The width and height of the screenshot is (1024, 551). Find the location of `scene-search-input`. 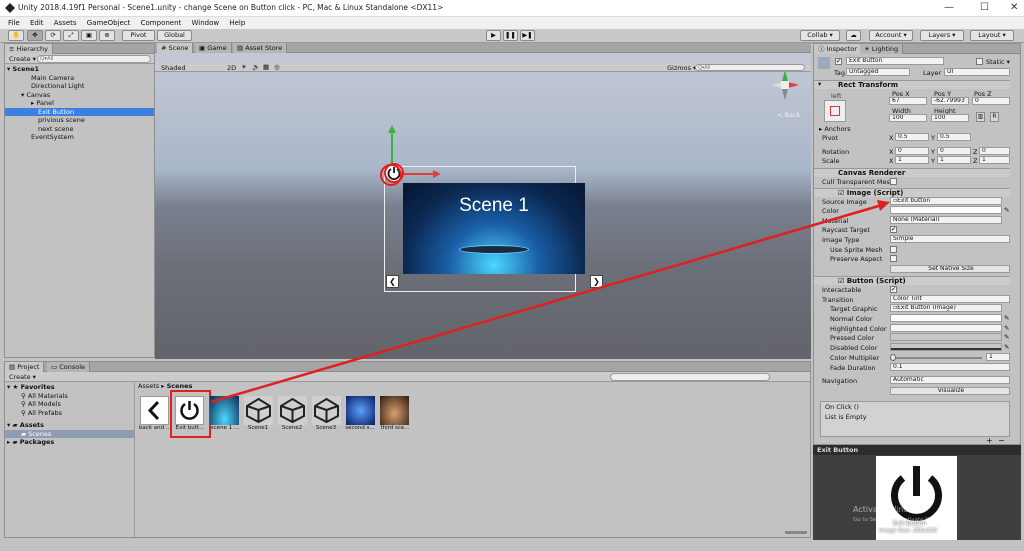

scene-search-input is located at coordinates (750, 67).